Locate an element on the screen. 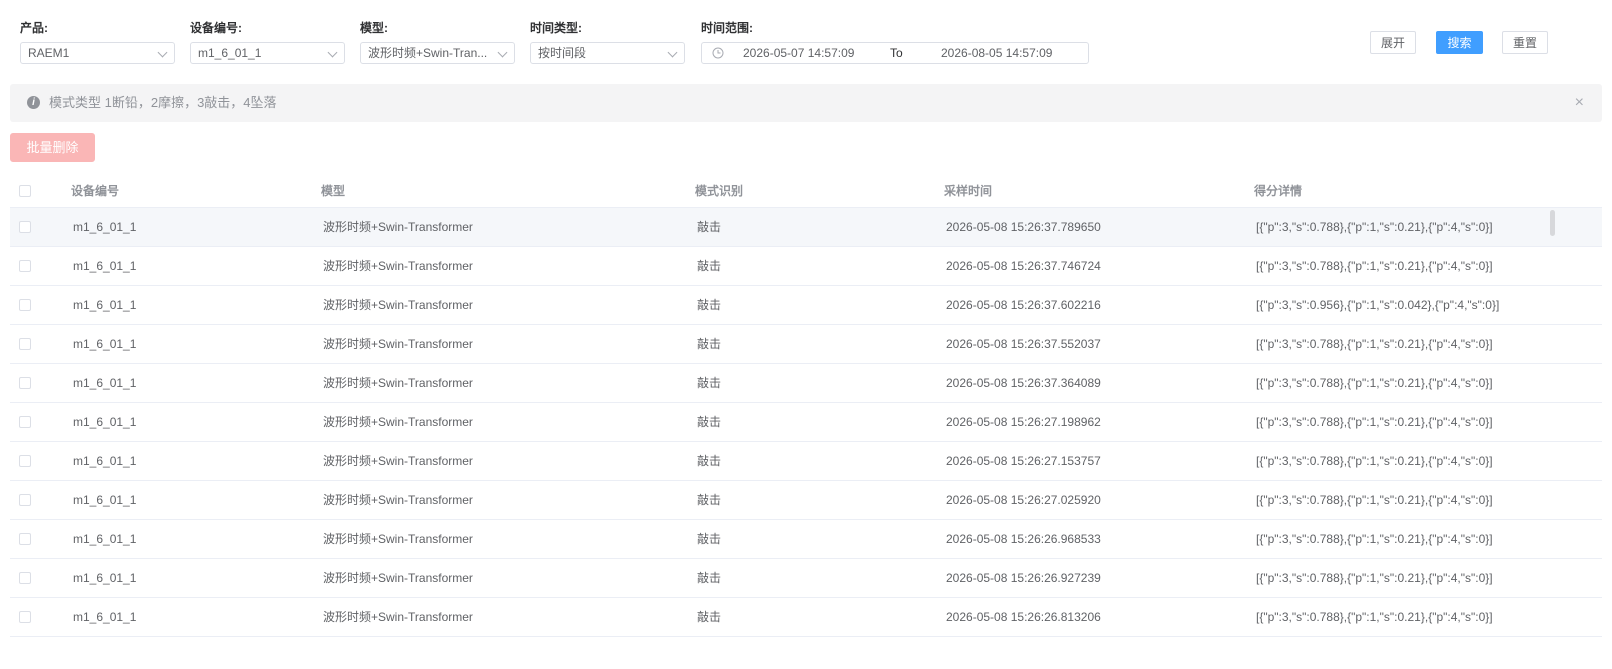 The height and width of the screenshot is (669, 1612). clock-icon is located at coordinates (718, 53).